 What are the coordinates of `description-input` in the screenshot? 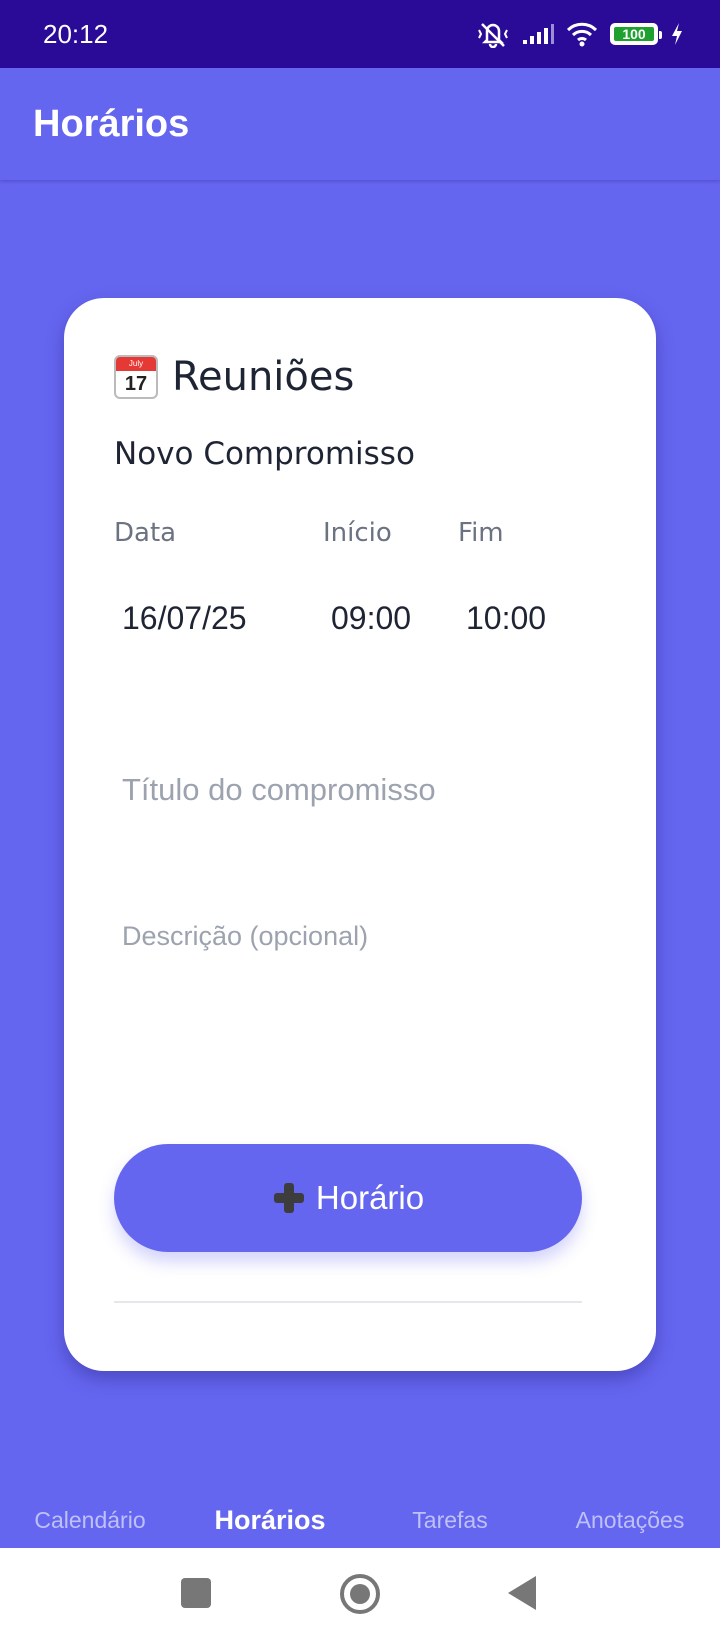 It's located at (348, 985).